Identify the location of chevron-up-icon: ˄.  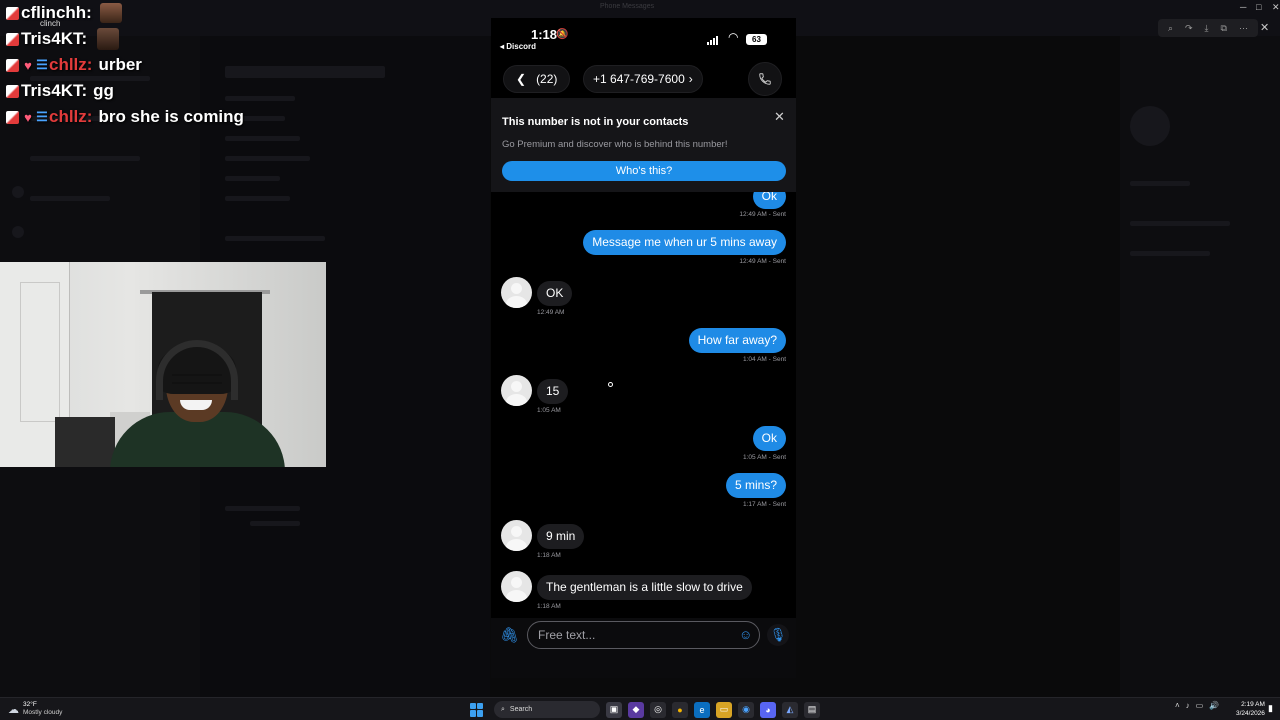
(1177, 705).